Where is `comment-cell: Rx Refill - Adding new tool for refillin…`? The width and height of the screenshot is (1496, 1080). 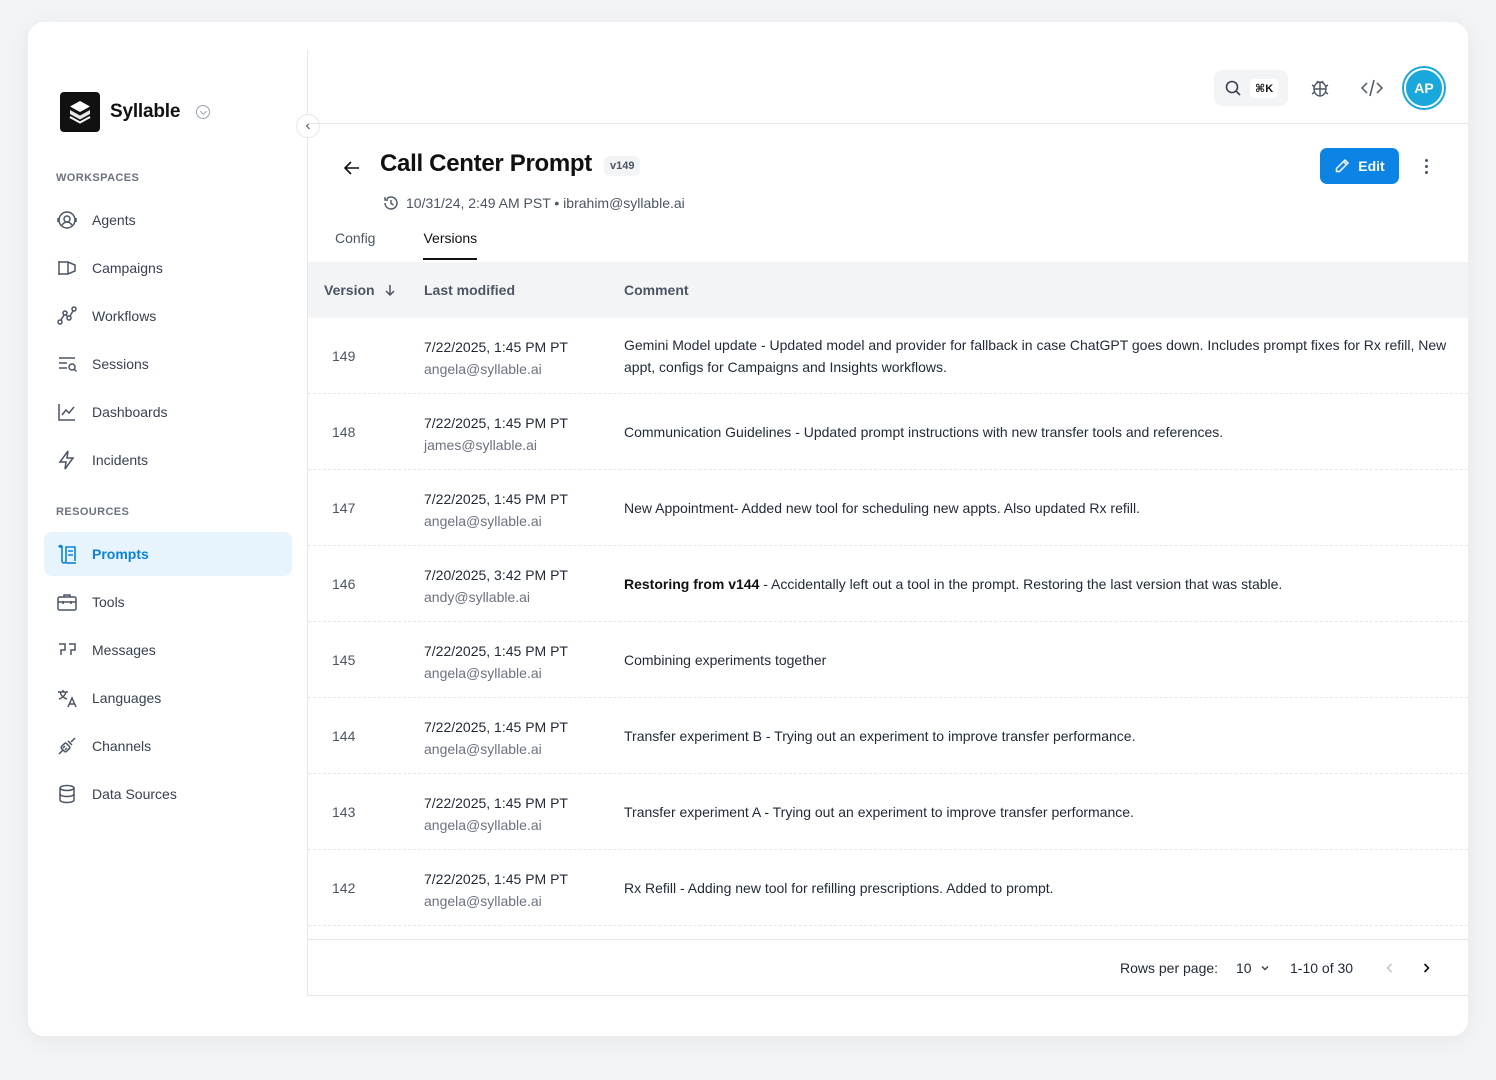 comment-cell: Rx Refill - Adding new tool for refillin… is located at coordinates (1039, 888).